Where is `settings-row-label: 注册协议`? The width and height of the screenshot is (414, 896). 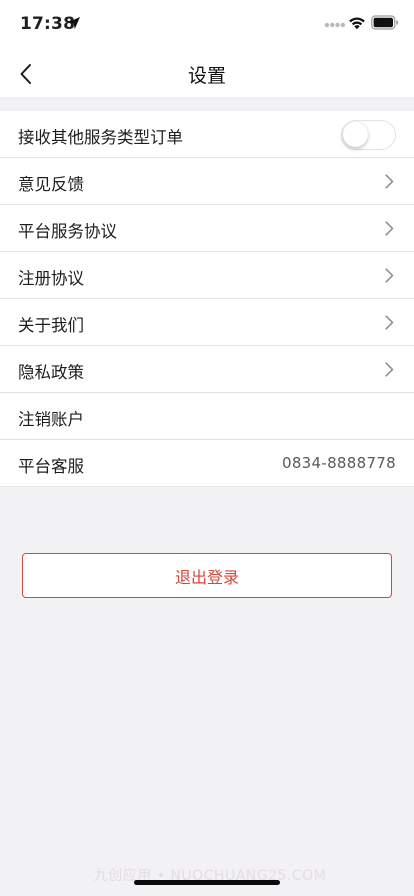 settings-row-label: 注册协议 is located at coordinates (51, 278).